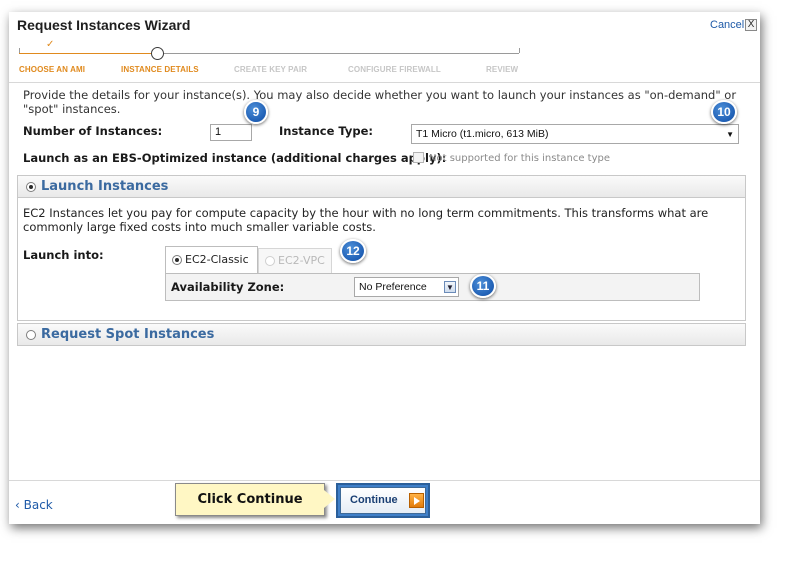 The image size is (787, 562). I want to click on request-spot-title: Request Spot Instances, so click(128, 334).